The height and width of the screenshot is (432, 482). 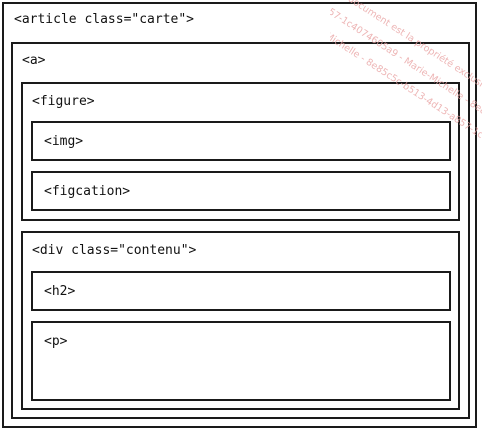 What do you see at coordinates (64, 141) in the screenshot?
I see `img-label: <img>` at bounding box center [64, 141].